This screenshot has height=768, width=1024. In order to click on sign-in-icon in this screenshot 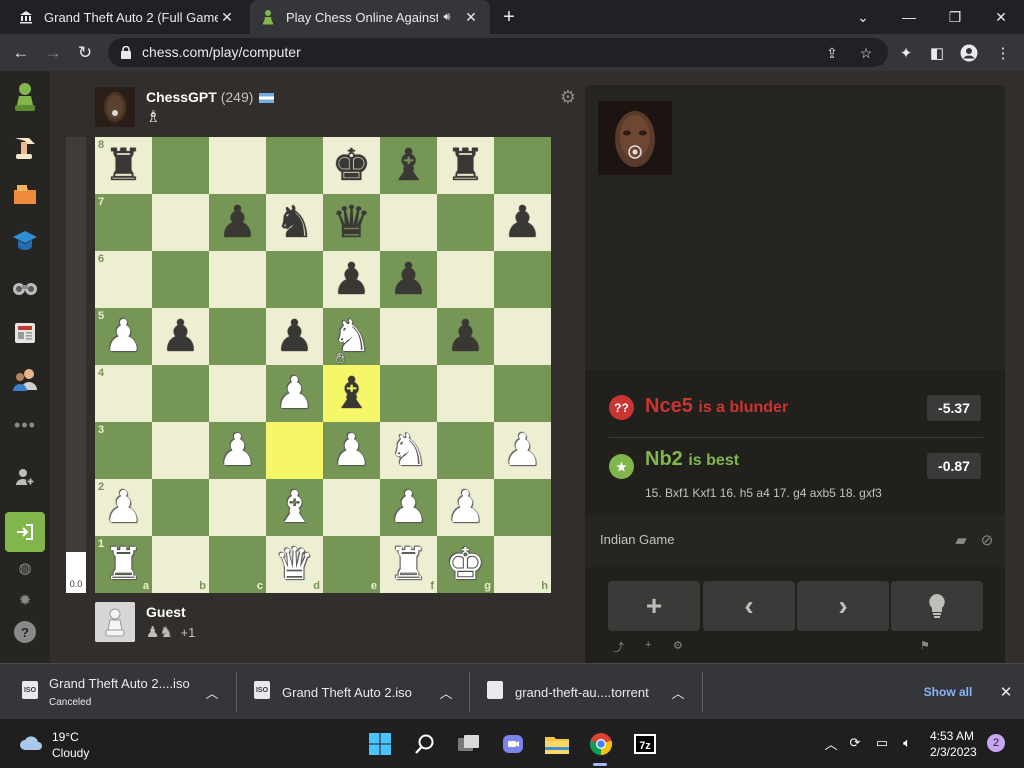, I will do `click(25, 532)`.